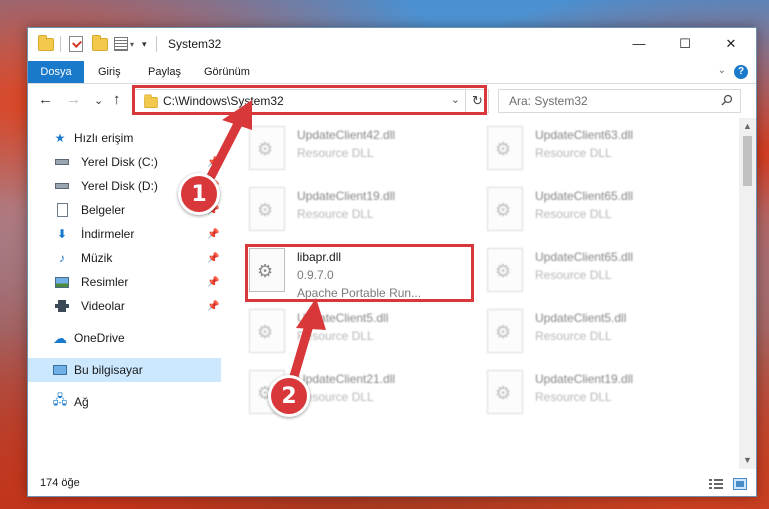 Image resolution: width=769 pixels, height=509 pixels. What do you see at coordinates (263, 247) in the screenshot?
I see `annotation-arrows` at bounding box center [263, 247].